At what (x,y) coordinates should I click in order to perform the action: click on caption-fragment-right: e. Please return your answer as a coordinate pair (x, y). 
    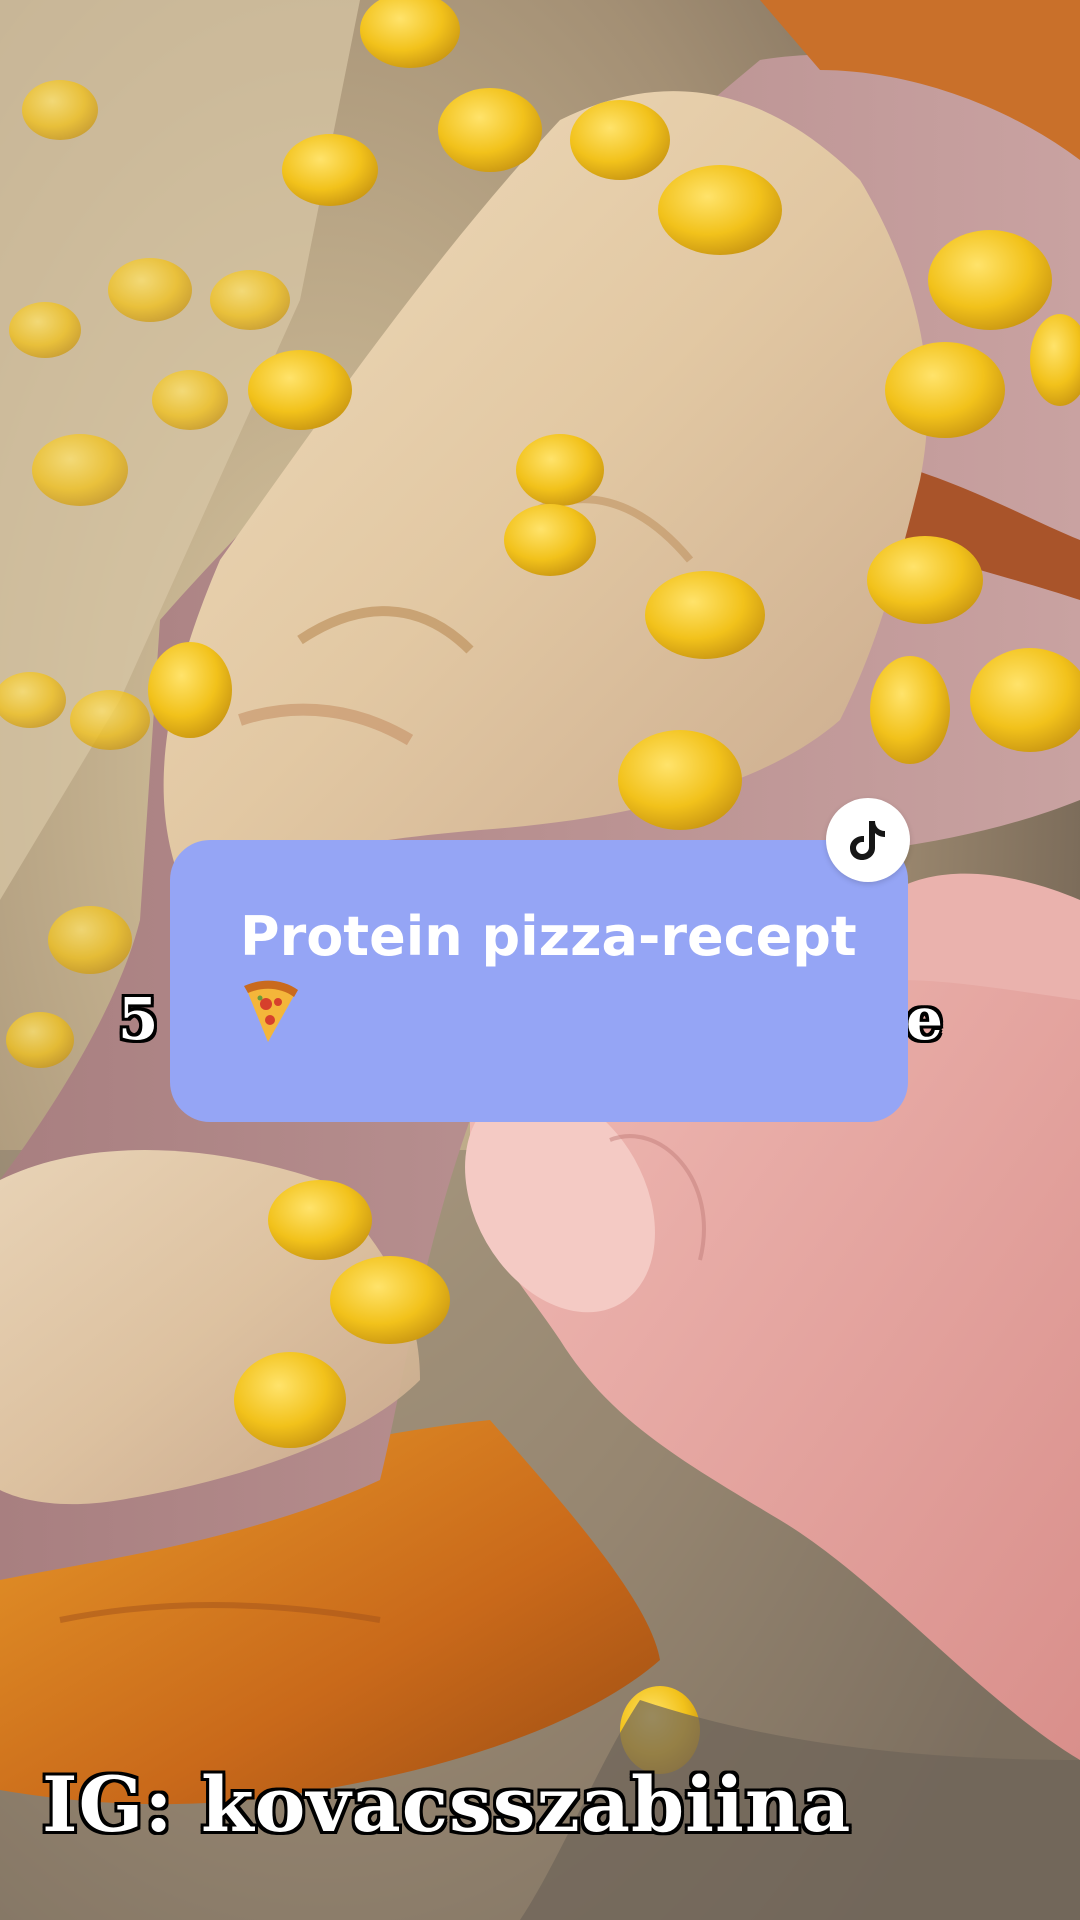
    Looking at the image, I should click on (924, 1019).